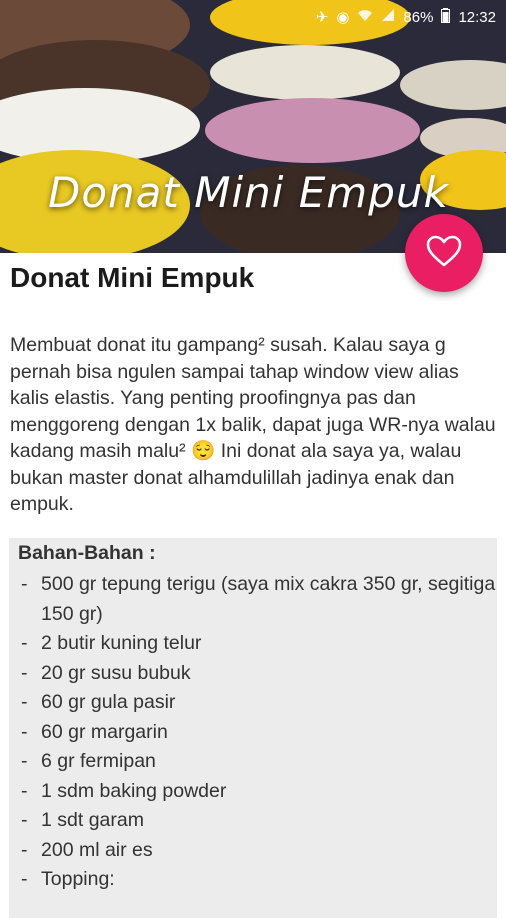 The height and width of the screenshot is (918, 506). I want to click on clock: 12:32, so click(477, 17).